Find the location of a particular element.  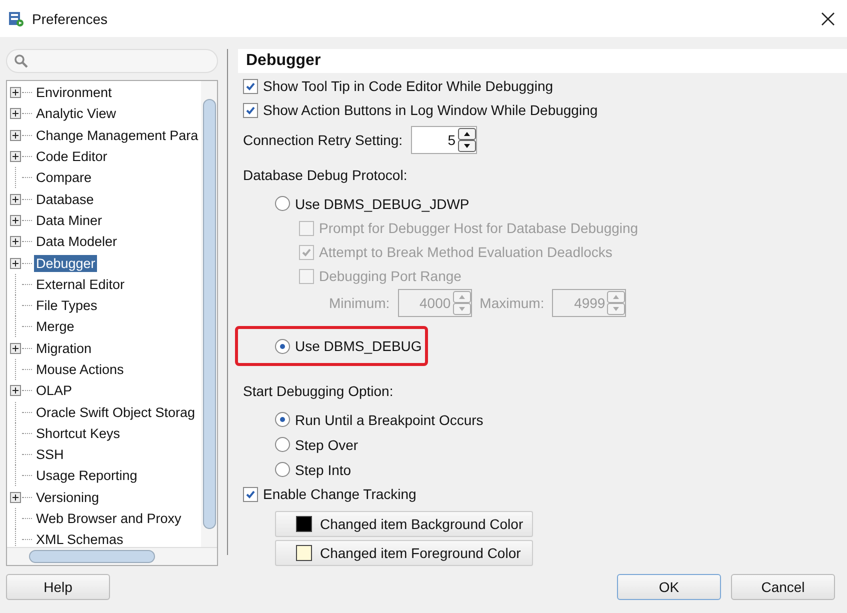

tree-item: Migration is located at coordinates (64, 348).